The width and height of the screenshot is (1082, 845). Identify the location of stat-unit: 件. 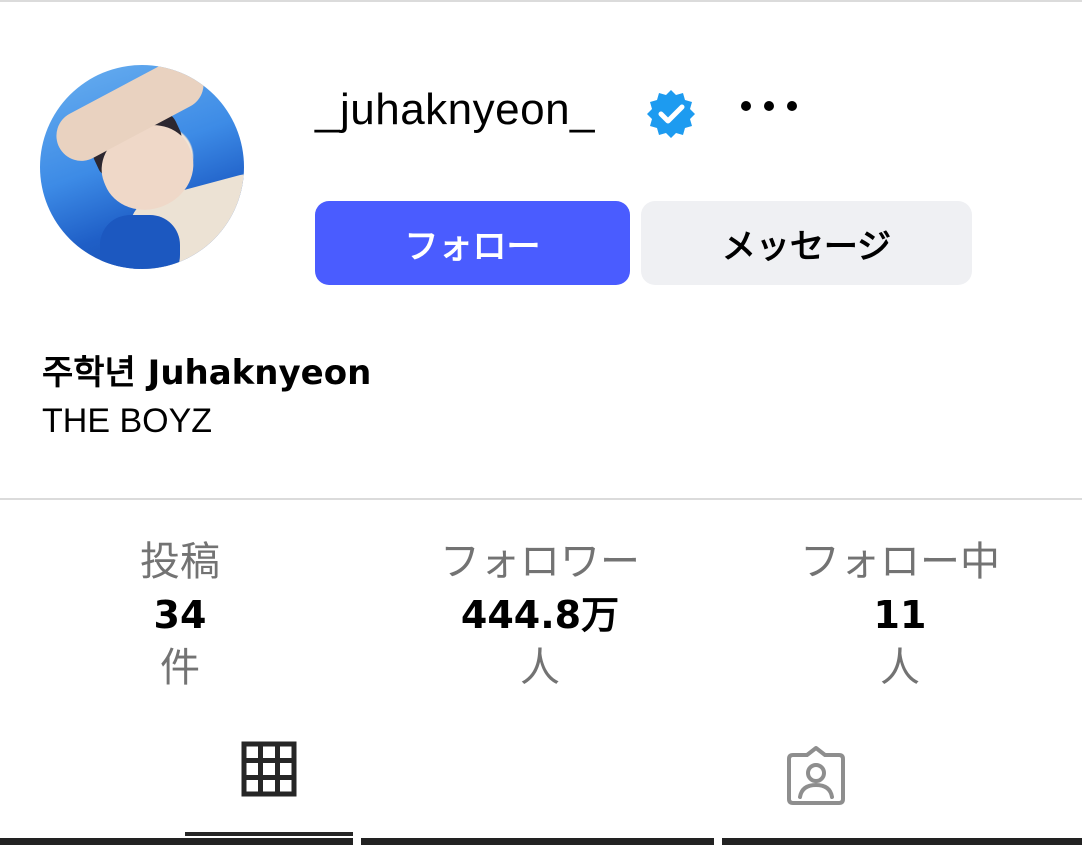
(180, 668).